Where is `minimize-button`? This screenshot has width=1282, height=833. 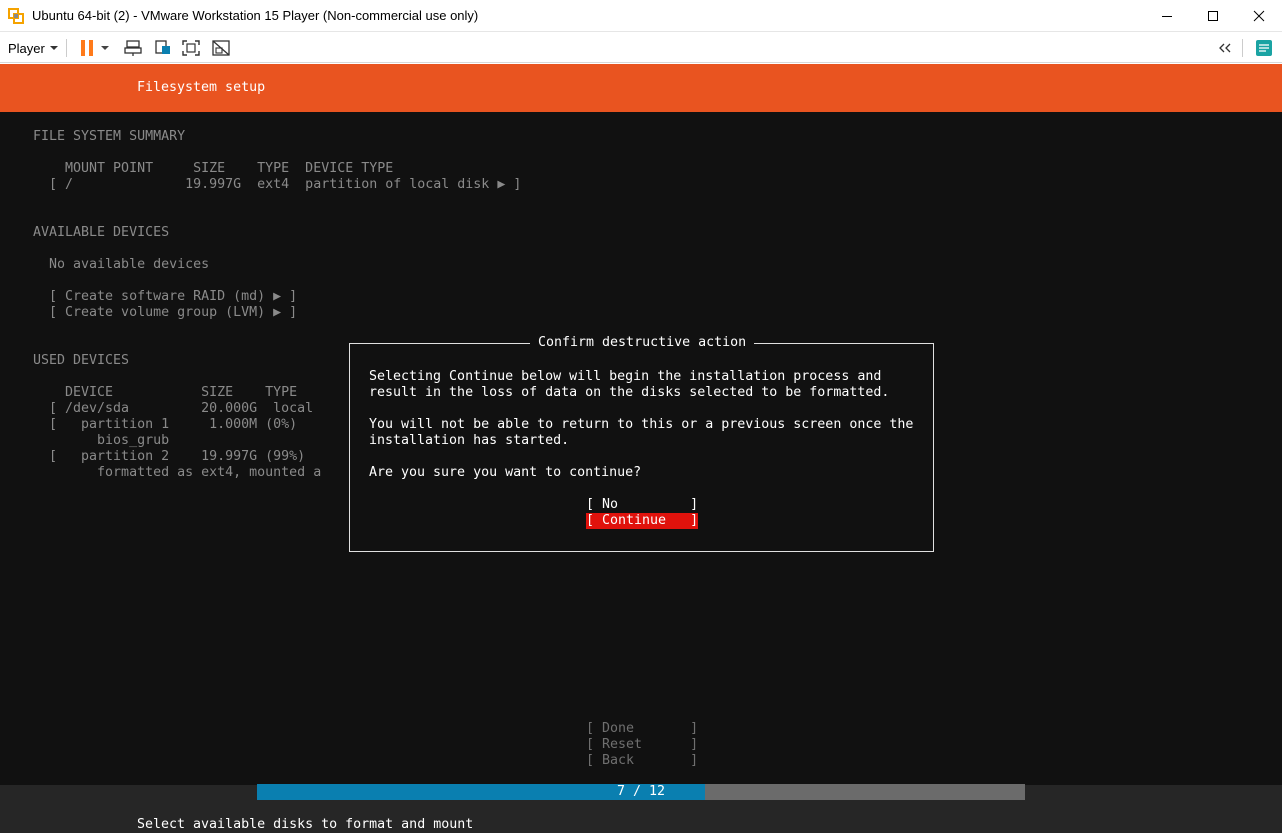
minimize-button is located at coordinates (1167, 15).